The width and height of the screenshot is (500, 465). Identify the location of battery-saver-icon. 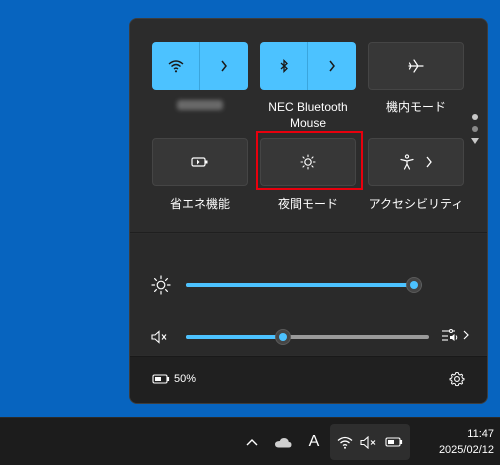
(199, 162).